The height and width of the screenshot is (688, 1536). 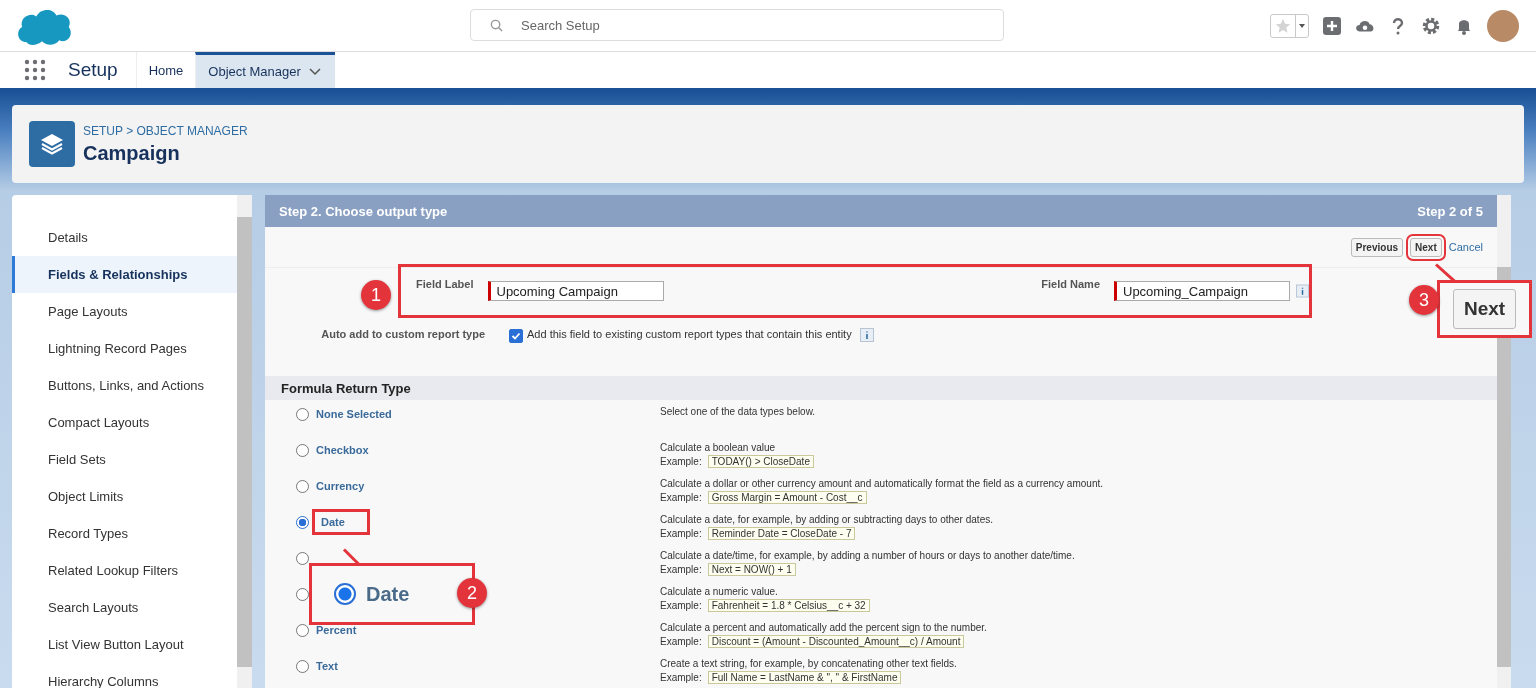 What do you see at coordinates (388, 594) in the screenshot?
I see `magnified-label: Date` at bounding box center [388, 594].